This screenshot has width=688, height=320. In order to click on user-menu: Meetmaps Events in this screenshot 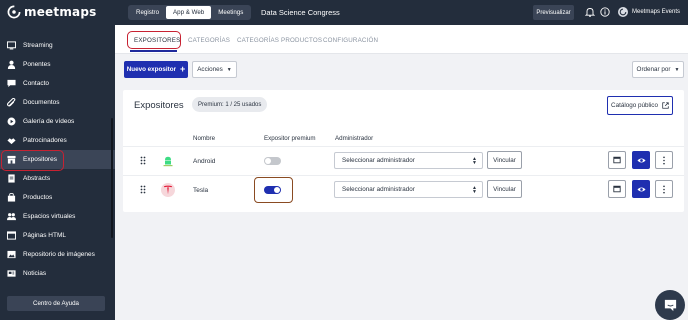, I will do `click(649, 12)`.